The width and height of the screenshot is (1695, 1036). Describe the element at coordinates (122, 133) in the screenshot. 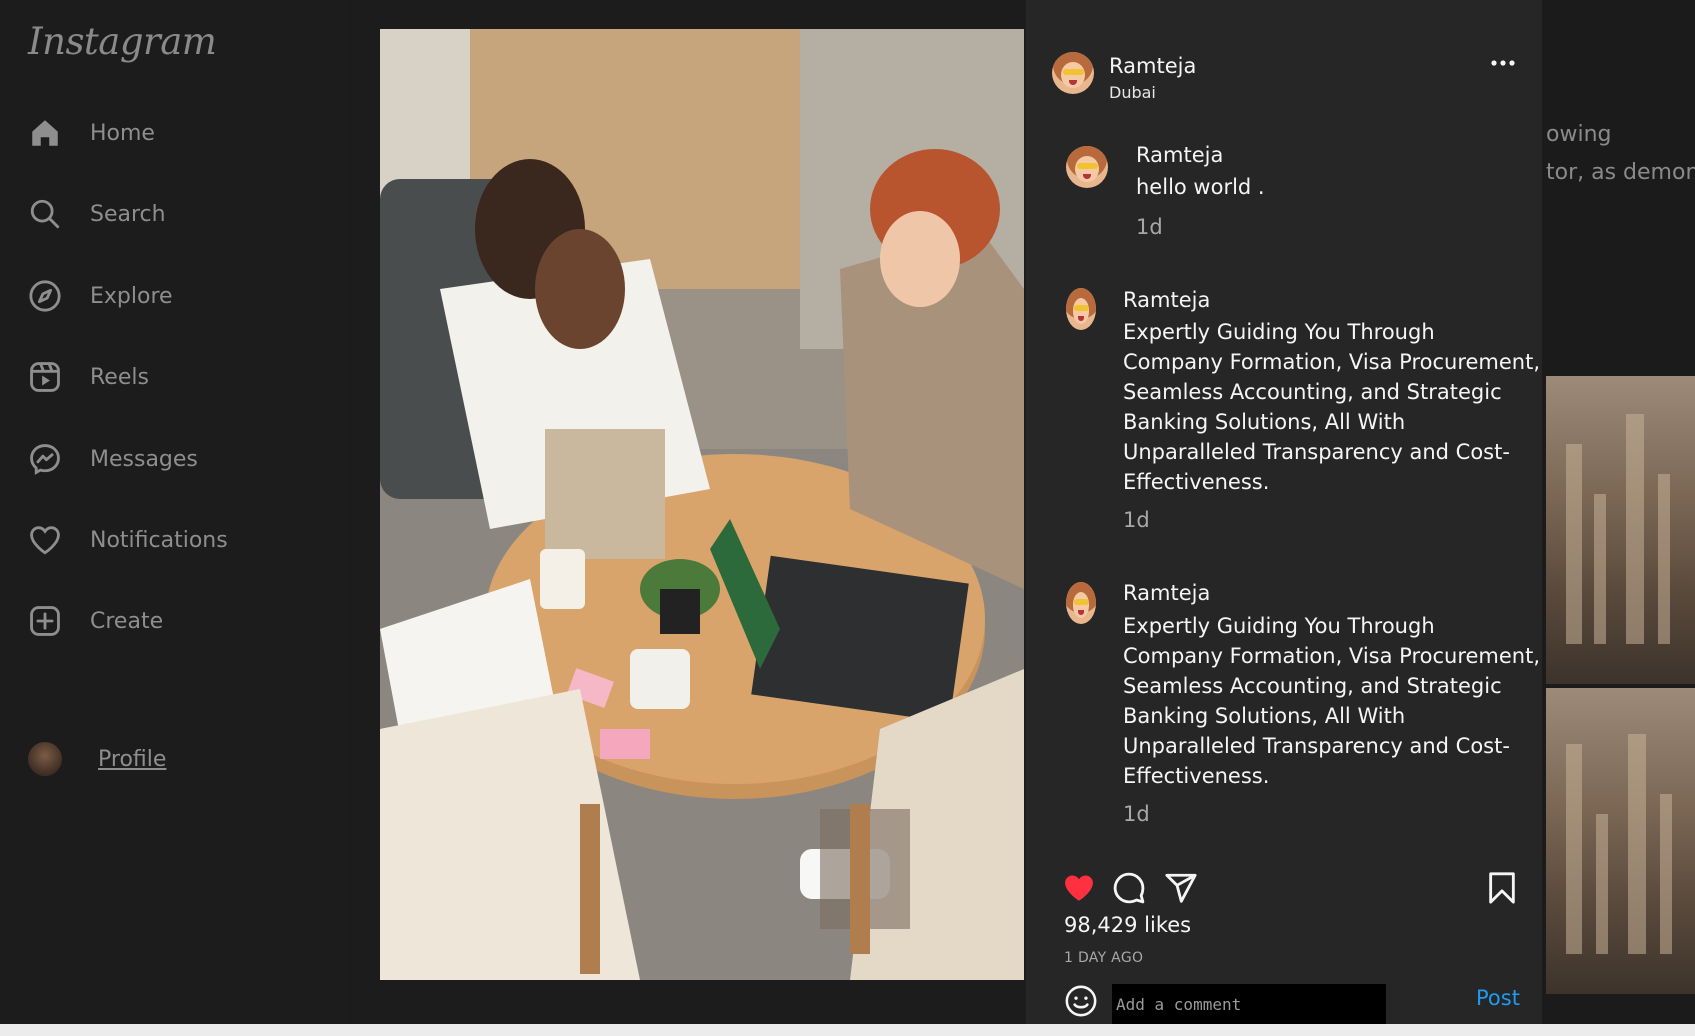

I see `sidebar-item-label: Home` at that location.